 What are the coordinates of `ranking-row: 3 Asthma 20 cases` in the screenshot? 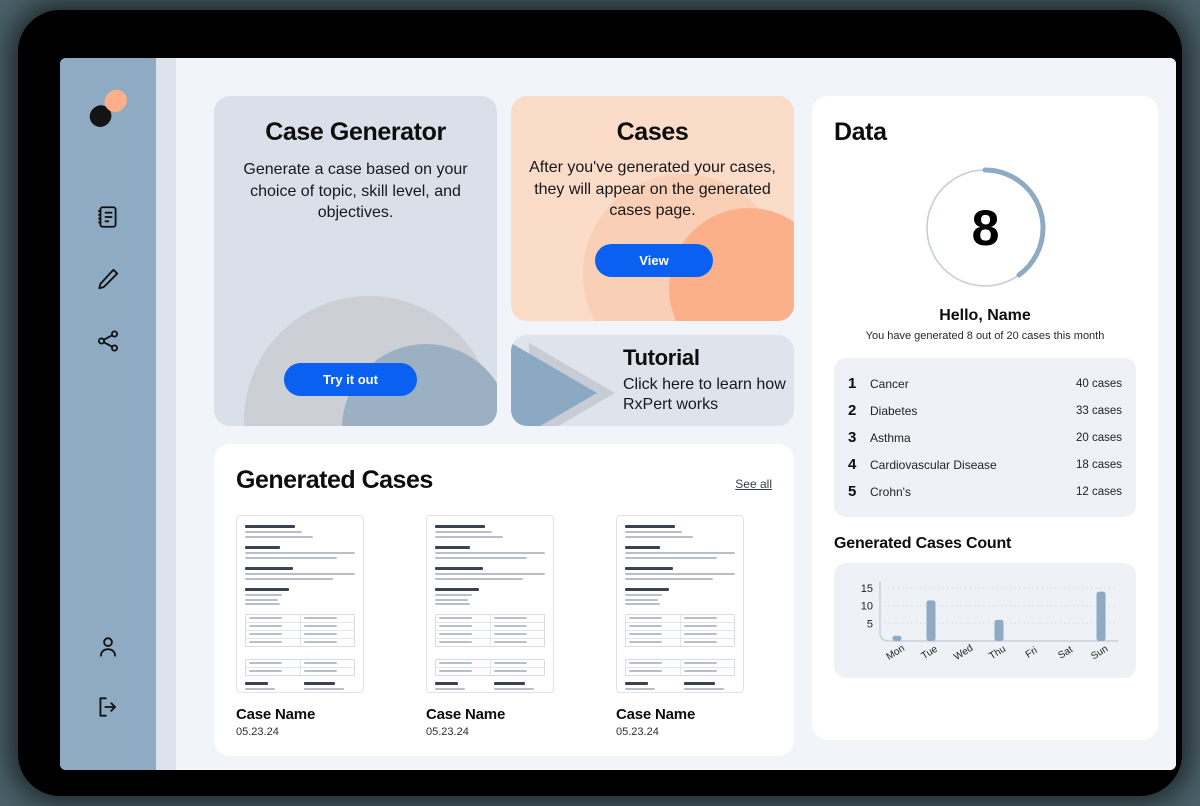 It's located at (985, 437).